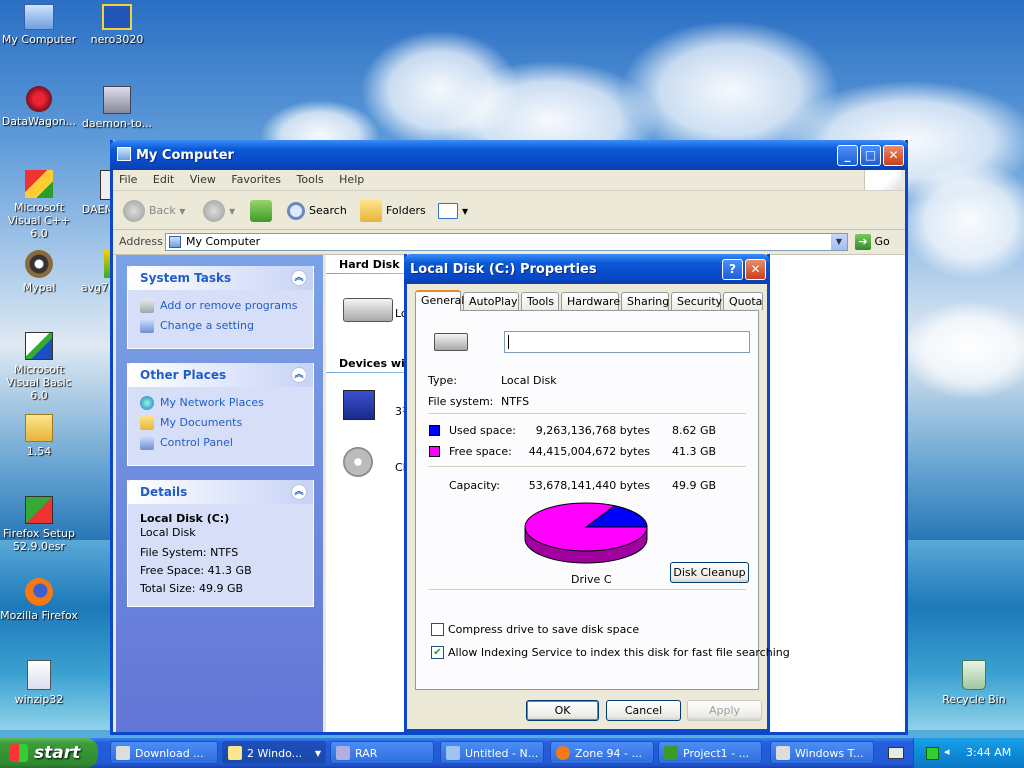  I want to click on menu-view: View, so click(203, 179).